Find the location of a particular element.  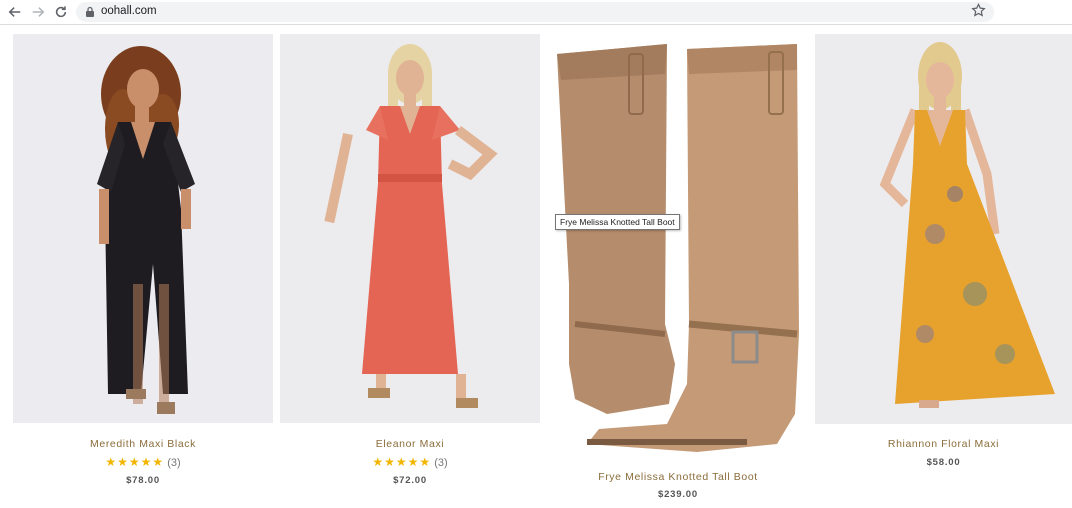

browser-toolbar: oohall.com is located at coordinates (536, 12).